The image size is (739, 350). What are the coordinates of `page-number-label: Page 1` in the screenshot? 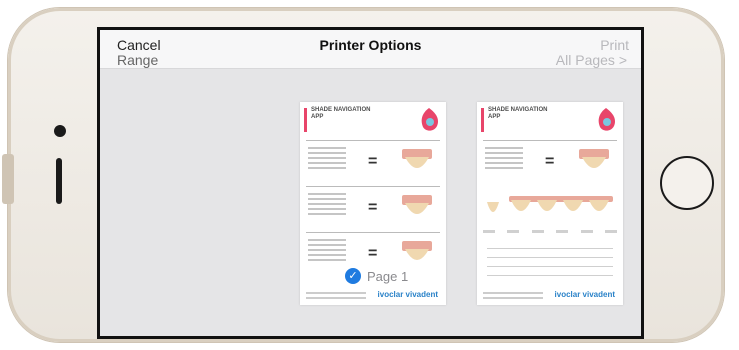 It's located at (388, 276).